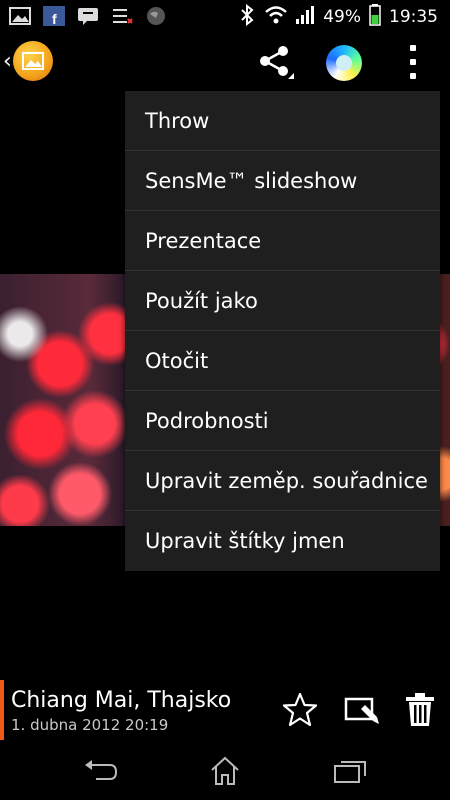 This screenshot has width=450, height=800. What do you see at coordinates (344, 63) in the screenshot?
I see `sensme-icon` at bounding box center [344, 63].